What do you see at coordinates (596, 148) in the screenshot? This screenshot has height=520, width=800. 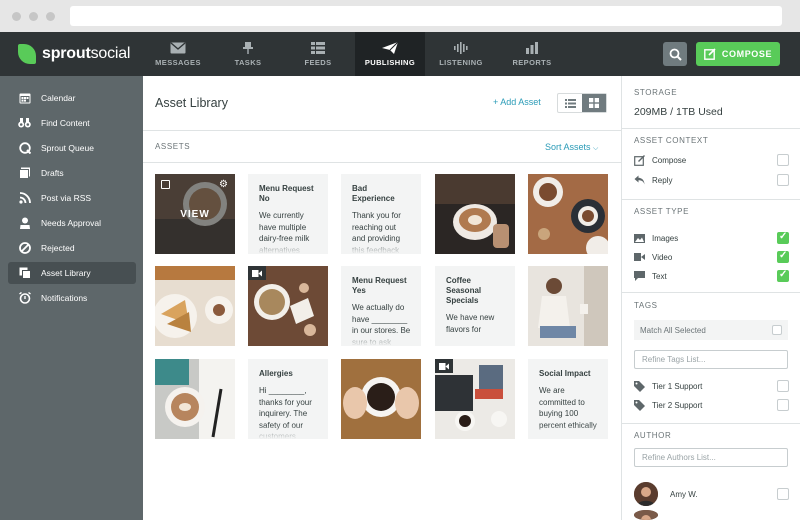 I see `chevron-down-icon: ⌵` at bounding box center [596, 148].